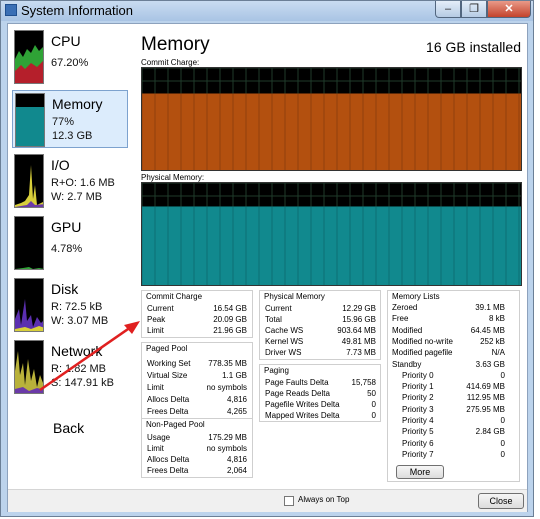 The height and width of the screenshot is (519, 540). Describe the element at coordinates (490, 364) in the screenshot. I see `row-value: 3.63 GB` at that location.